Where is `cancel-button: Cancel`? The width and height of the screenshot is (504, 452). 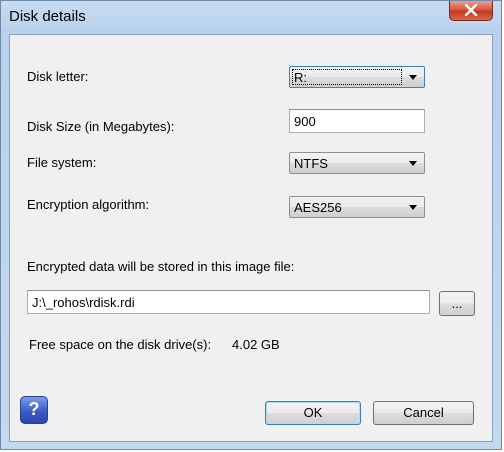 cancel-button: Cancel is located at coordinates (423, 413).